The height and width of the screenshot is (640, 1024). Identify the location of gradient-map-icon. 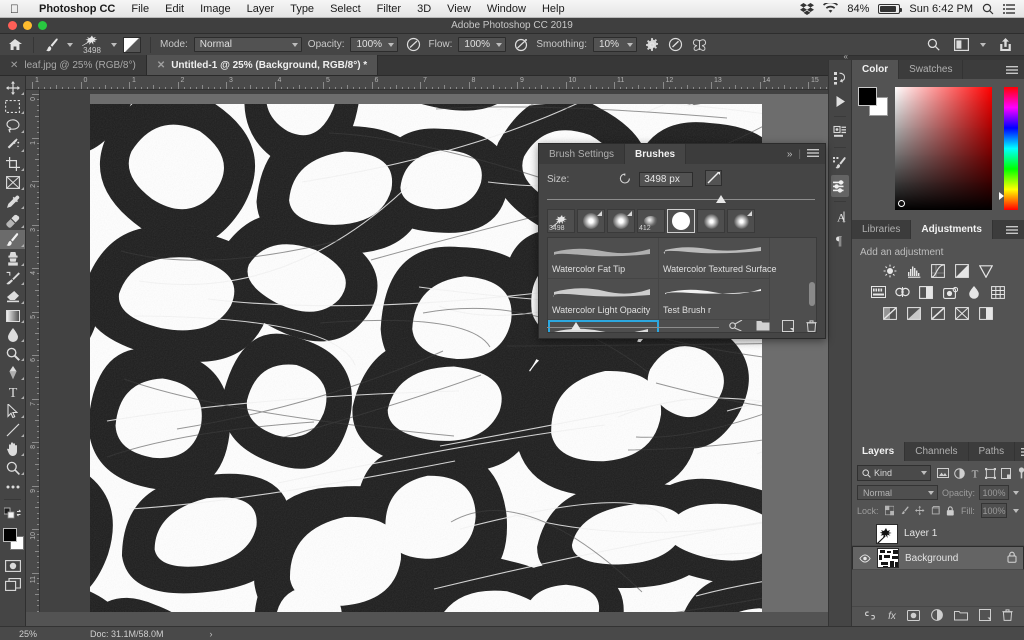
(962, 313).